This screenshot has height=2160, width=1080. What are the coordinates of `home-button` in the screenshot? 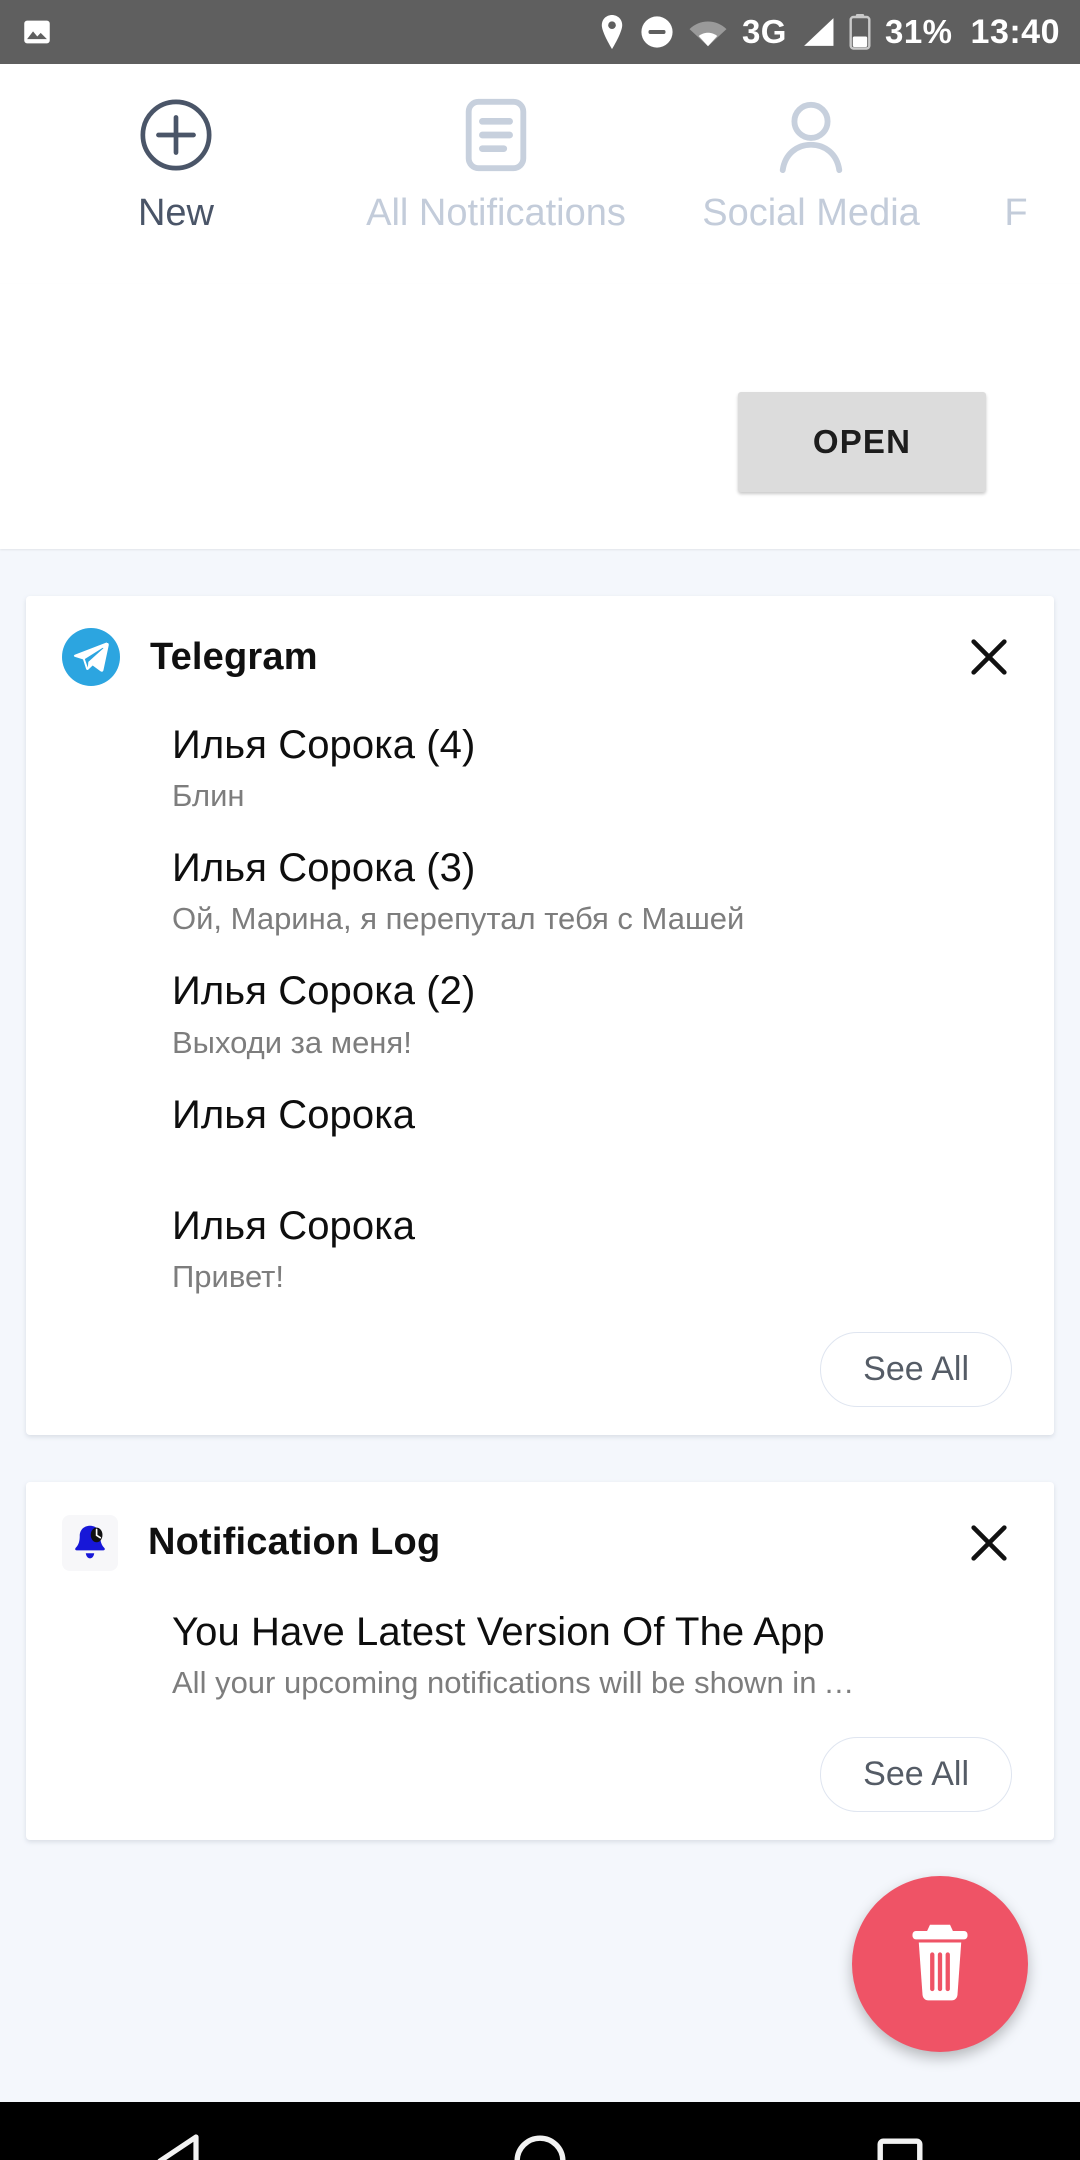 It's located at (540, 2131).